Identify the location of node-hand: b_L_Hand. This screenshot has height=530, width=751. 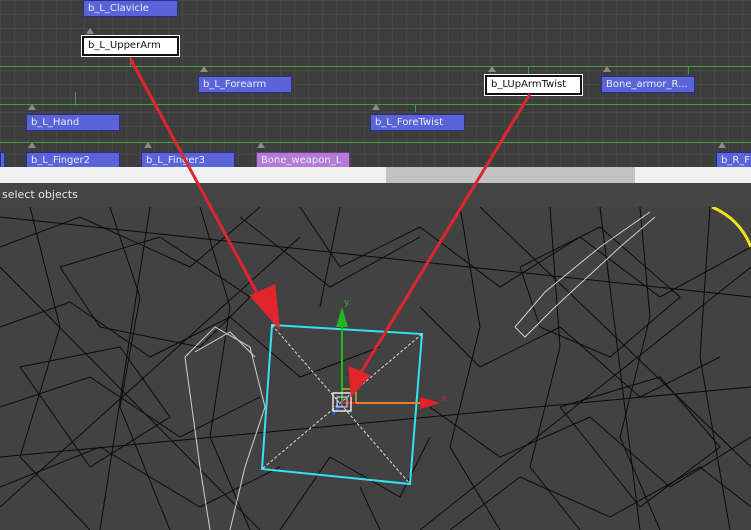
(73, 122).